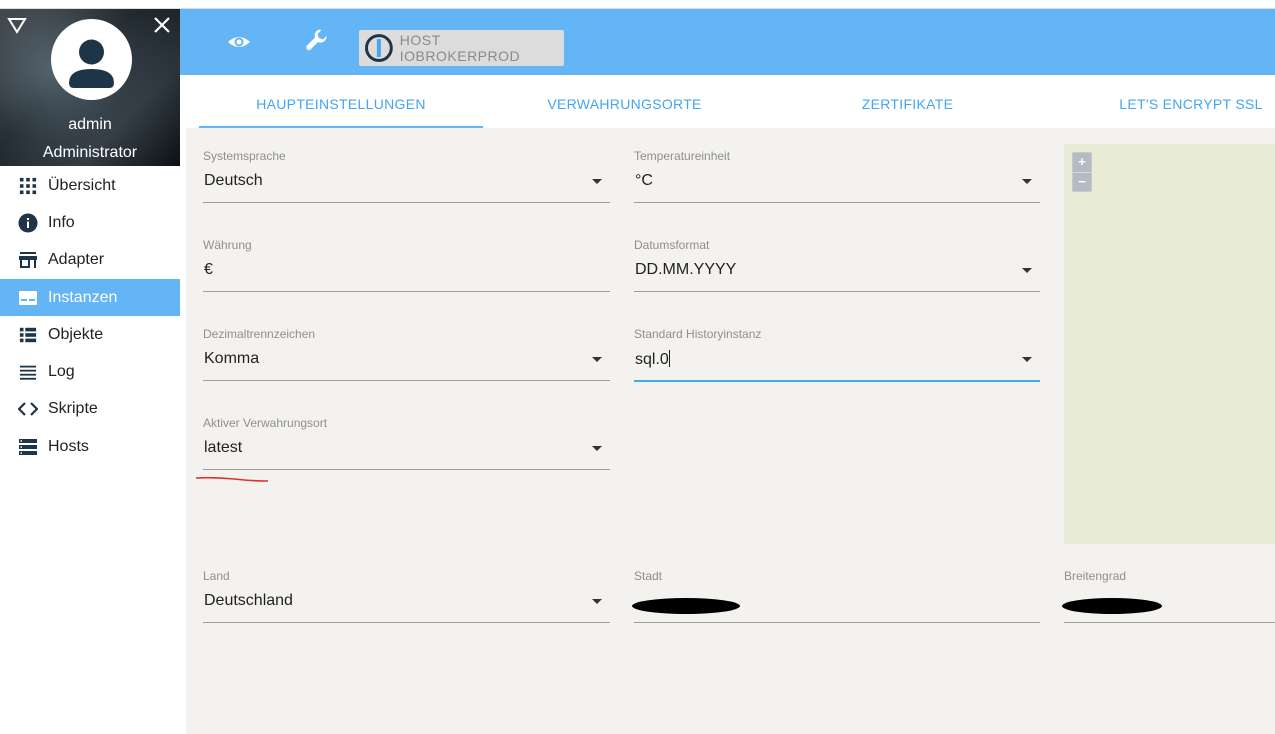 This screenshot has height=734, width=1275. Describe the element at coordinates (227, 245) in the screenshot. I see `field-label: Währung` at that location.